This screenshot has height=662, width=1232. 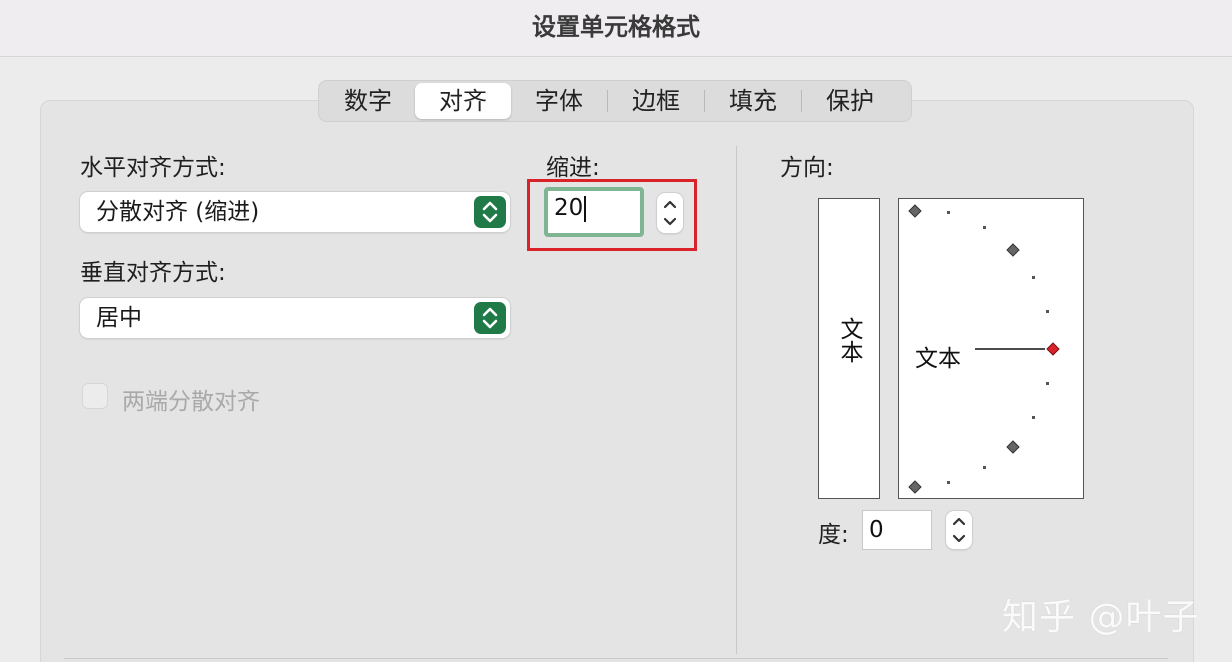 I want to click on tab-font: 字体, so click(x=559, y=101).